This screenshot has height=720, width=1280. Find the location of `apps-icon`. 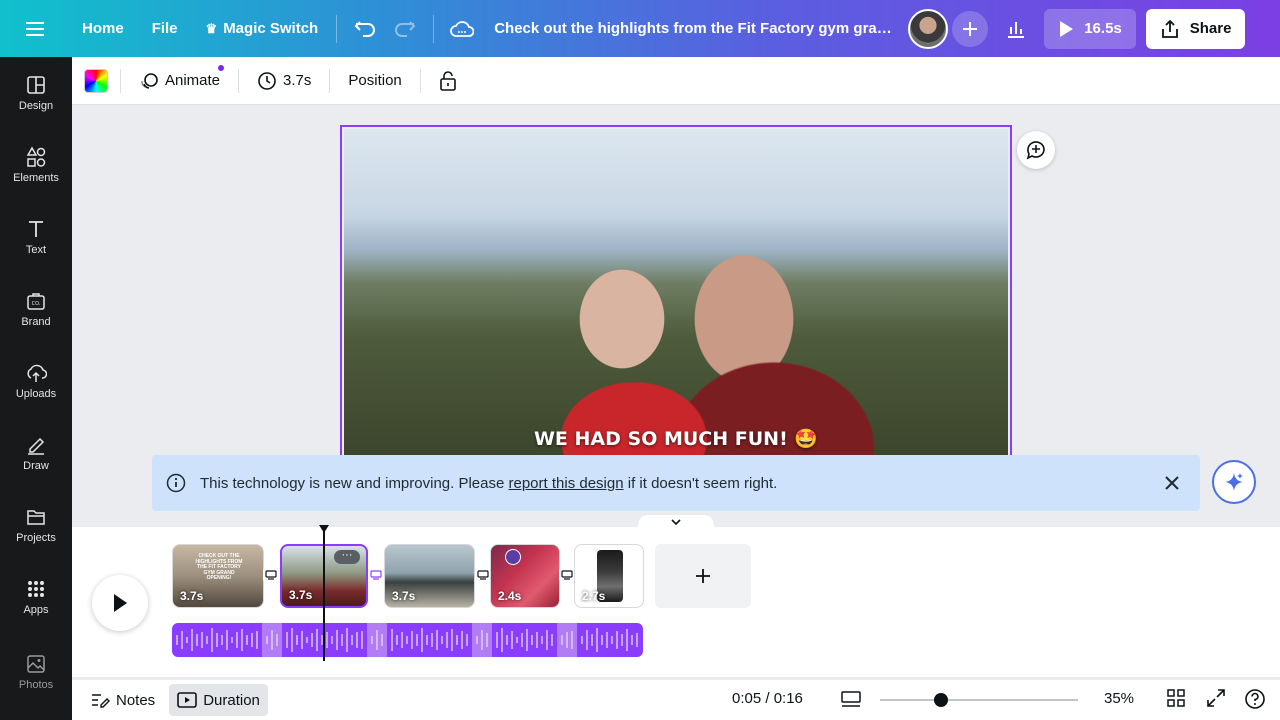

apps-icon is located at coordinates (36, 589).